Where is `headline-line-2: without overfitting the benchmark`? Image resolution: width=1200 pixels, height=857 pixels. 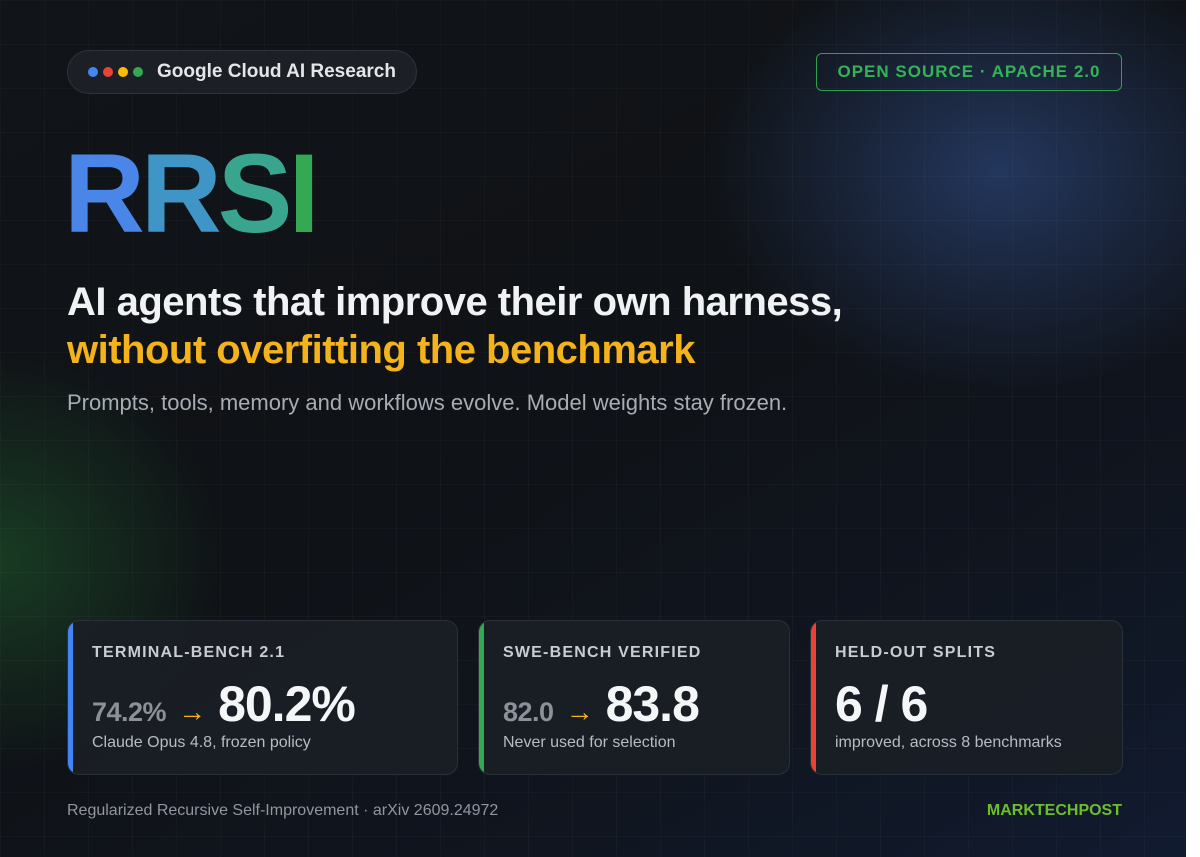 headline-line-2: without overfitting the benchmark is located at coordinates (381, 350).